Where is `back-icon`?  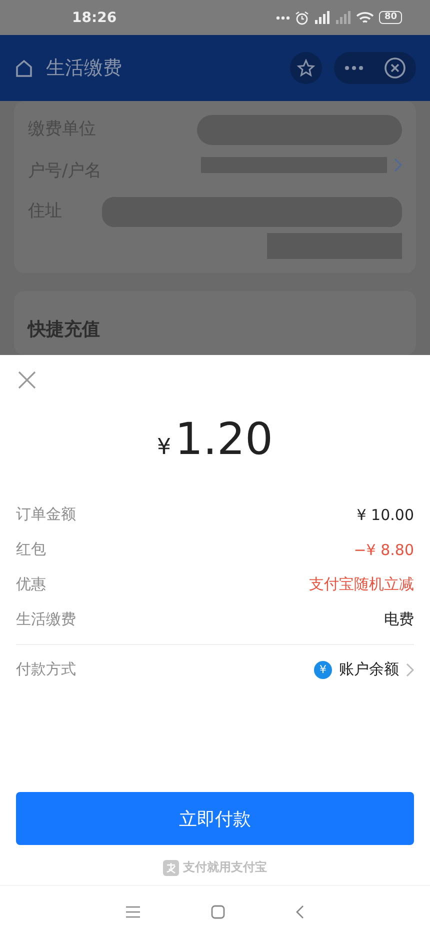 back-icon is located at coordinates (300, 911).